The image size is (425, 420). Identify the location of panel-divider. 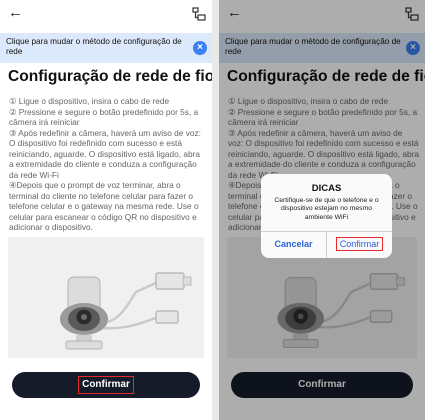
(215, 210).